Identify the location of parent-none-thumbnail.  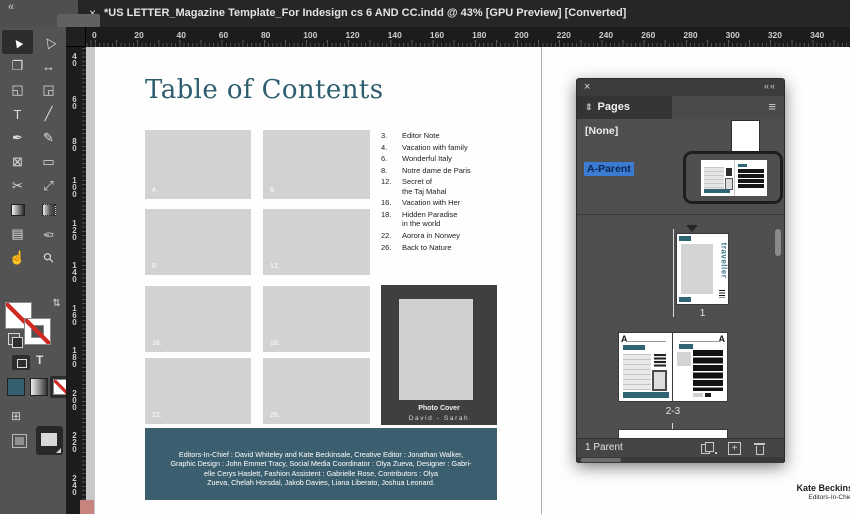
(745, 136).